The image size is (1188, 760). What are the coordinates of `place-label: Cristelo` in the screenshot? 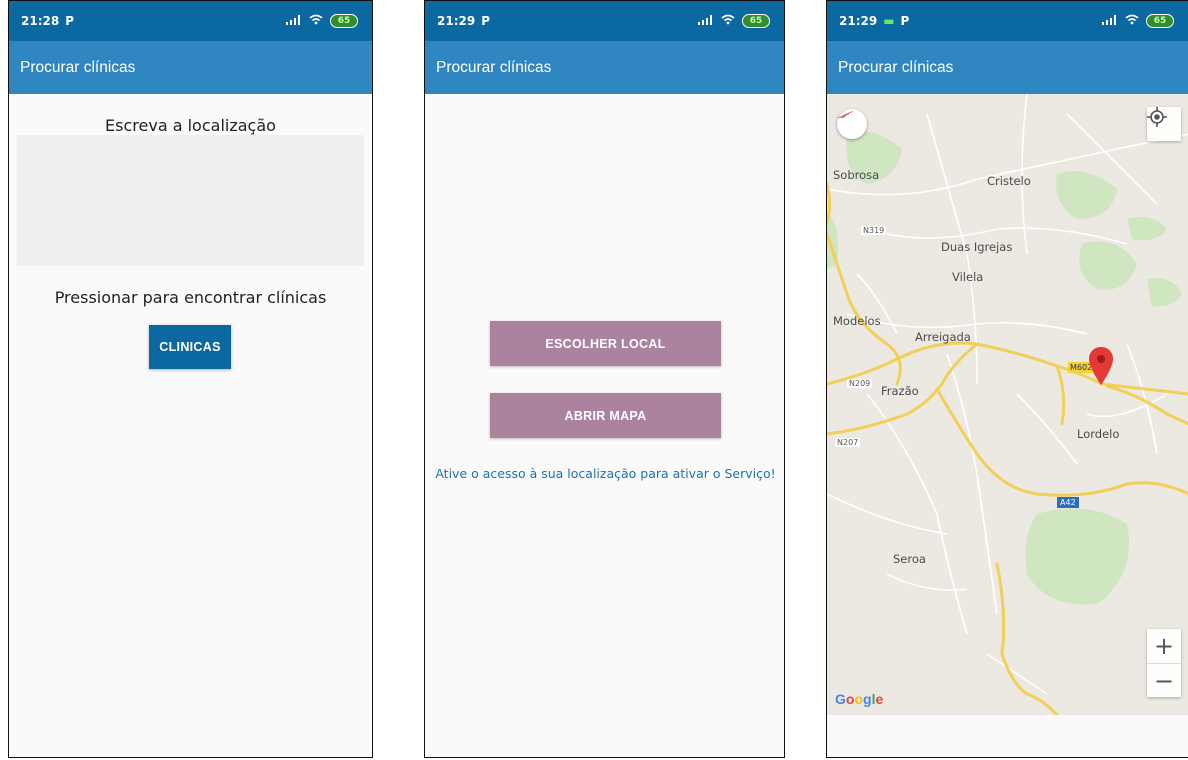 It's located at (1009, 181).